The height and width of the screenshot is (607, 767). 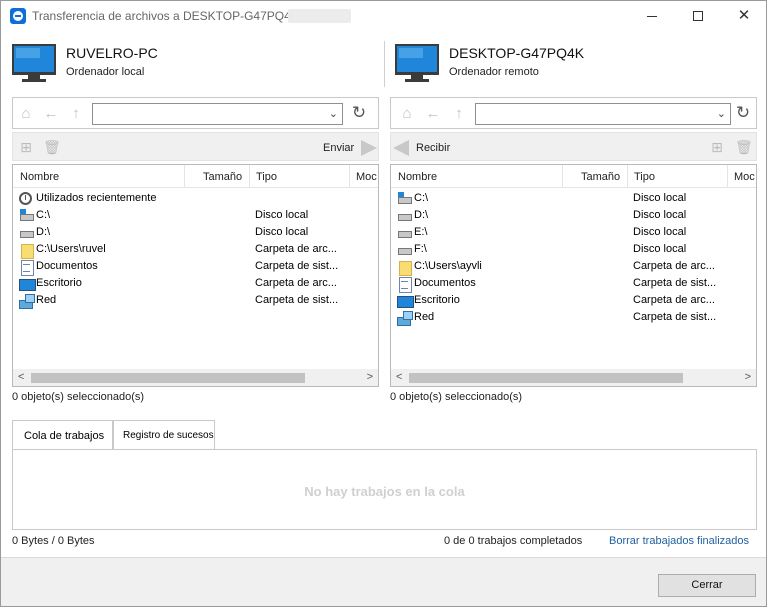 I want to click on list-item: Utilizados recientemente, so click(x=195, y=198).